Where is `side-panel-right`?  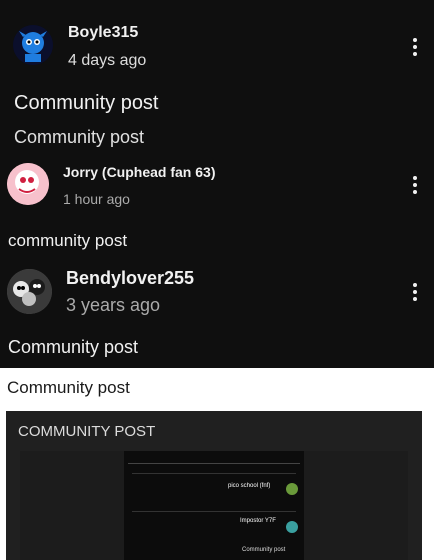
side-panel-right is located at coordinates (356, 505).